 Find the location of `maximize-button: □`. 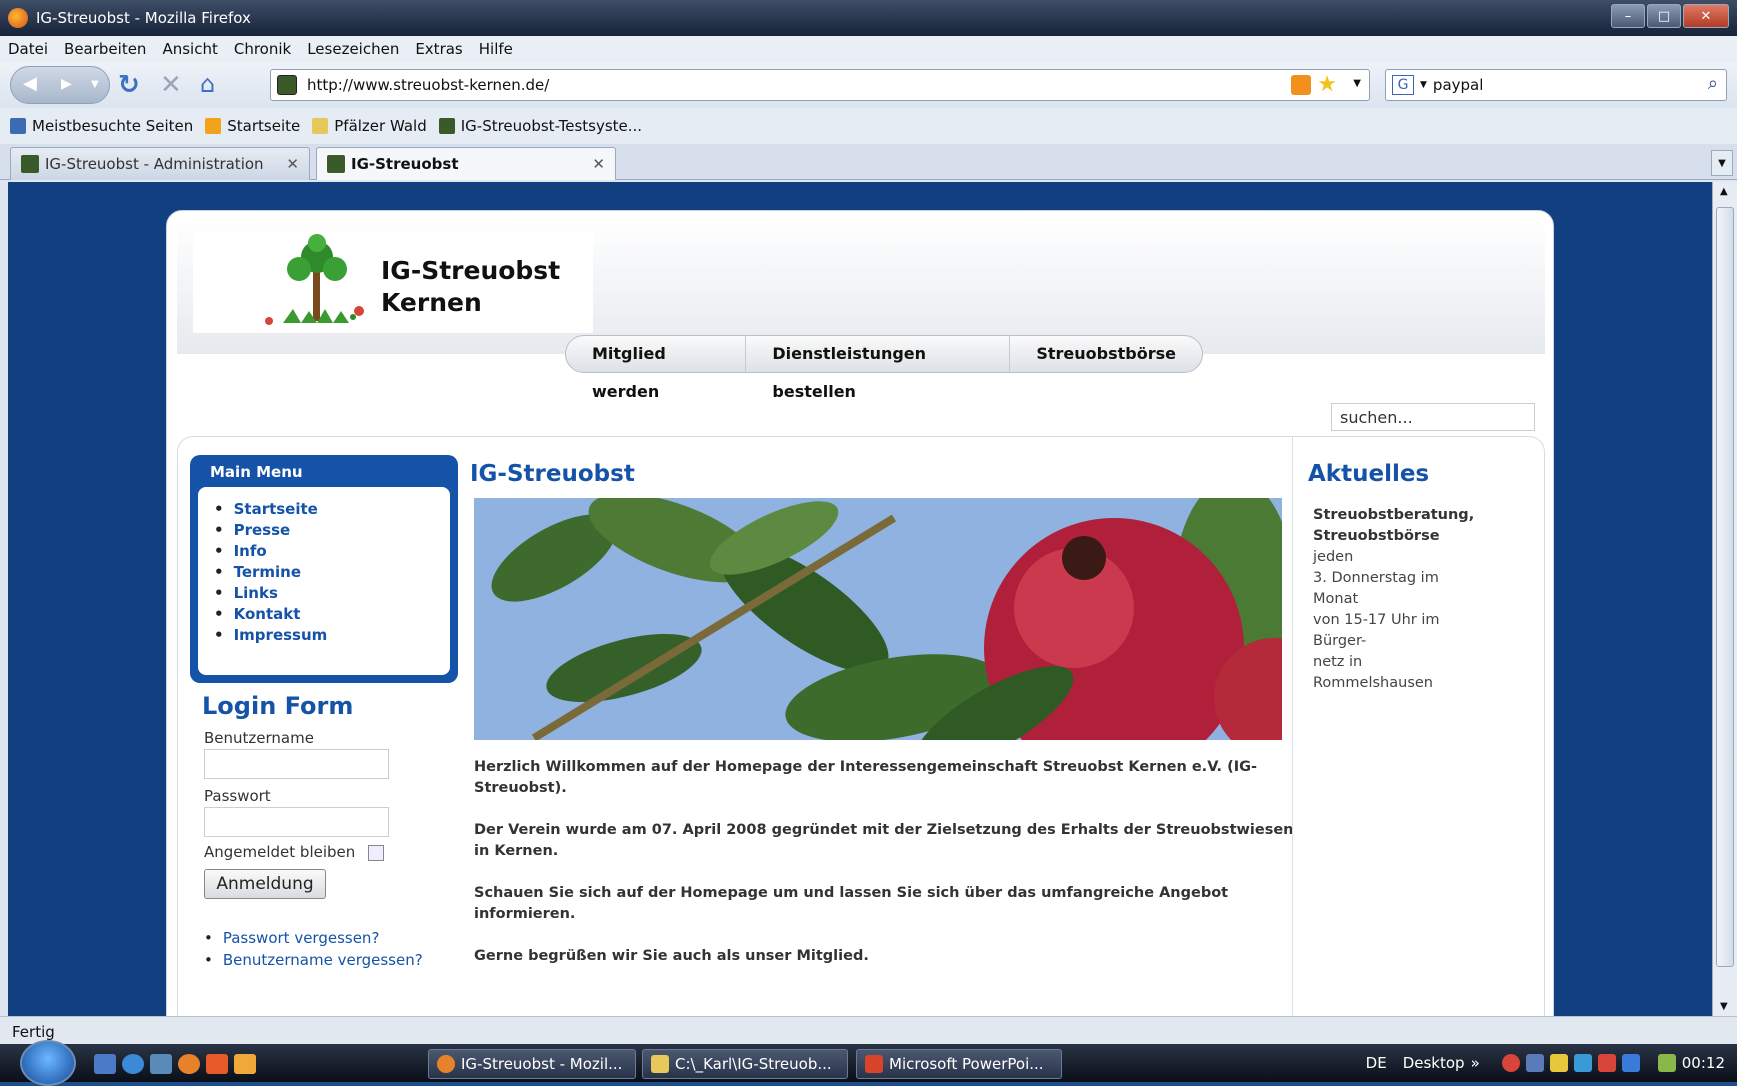

maximize-button: □ is located at coordinates (1664, 16).